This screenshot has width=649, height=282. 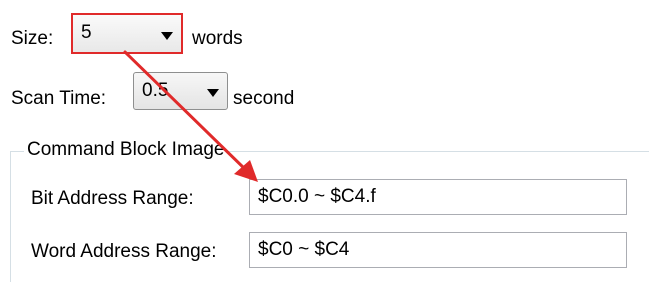 What do you see at coordinates (186, 112) in the screenshot?
I see `annotation-arrow-line` at bounding box center [186, 112].